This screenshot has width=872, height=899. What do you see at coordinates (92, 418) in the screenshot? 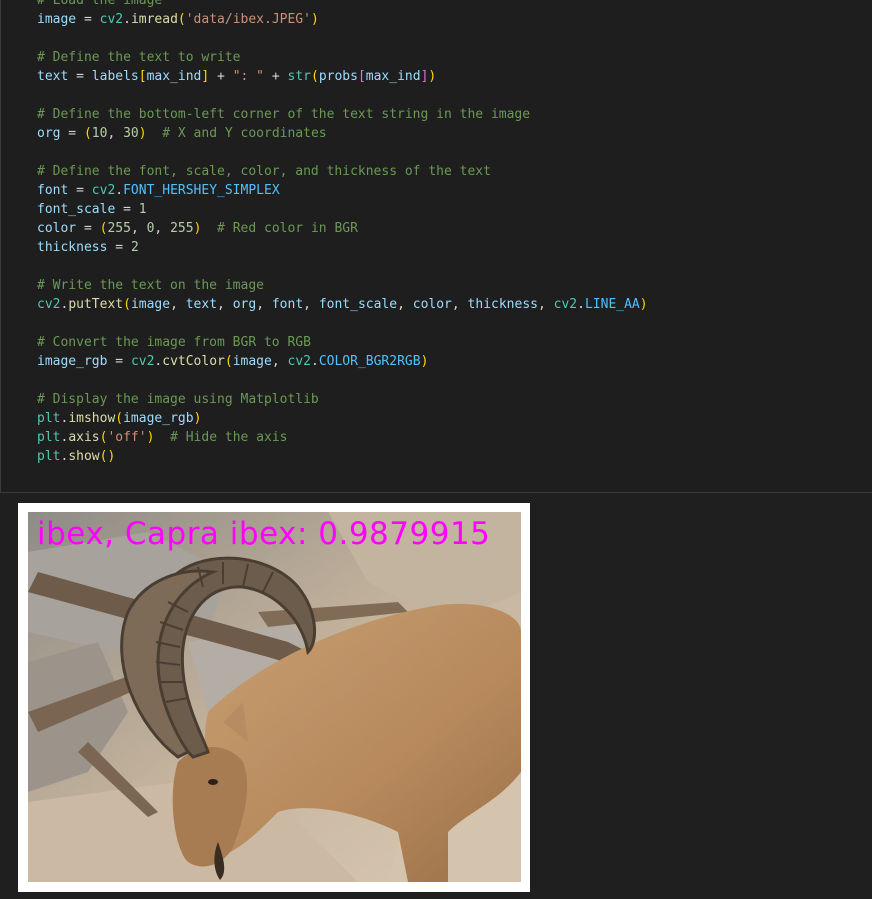
I see `code-token: imshow` at bounding box center [92, 418].